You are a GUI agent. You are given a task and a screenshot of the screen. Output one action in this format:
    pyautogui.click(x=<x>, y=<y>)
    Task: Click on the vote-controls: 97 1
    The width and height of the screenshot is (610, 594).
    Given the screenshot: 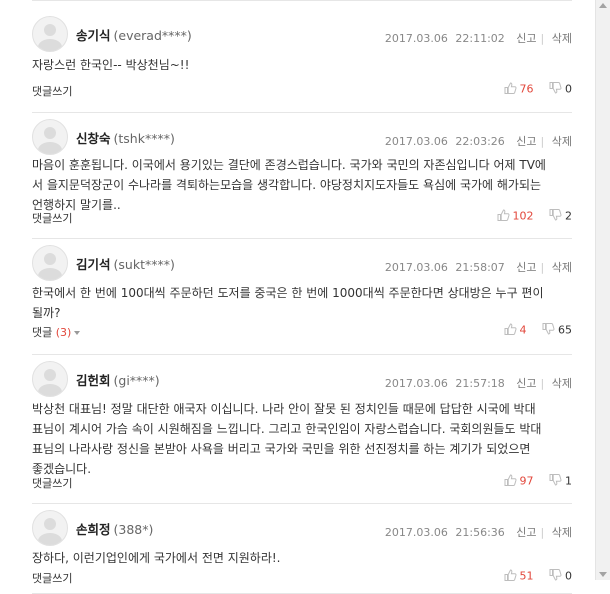 What is the action you would take?
    pyautogui.click(x=532, y=481)
    